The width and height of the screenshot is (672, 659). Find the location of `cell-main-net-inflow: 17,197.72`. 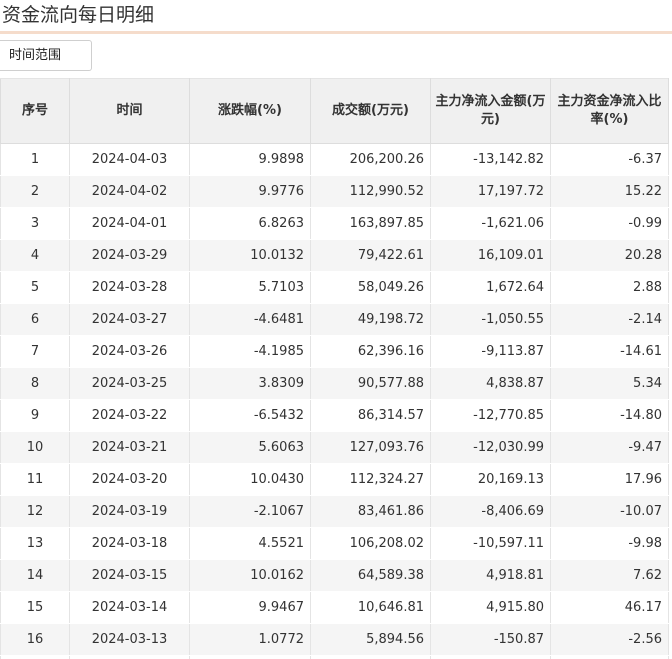

cell-main-net-inflow: 17,197.72 is located at coordinates (490, 191).